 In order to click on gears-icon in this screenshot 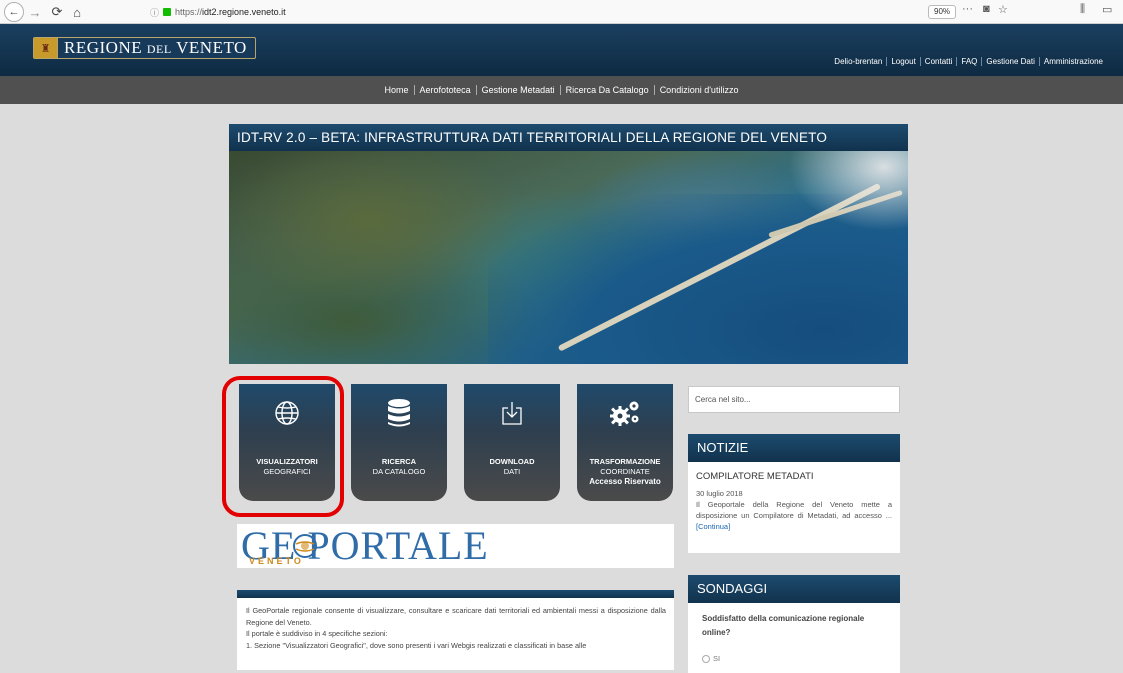, I will do `click(625, 413)`.